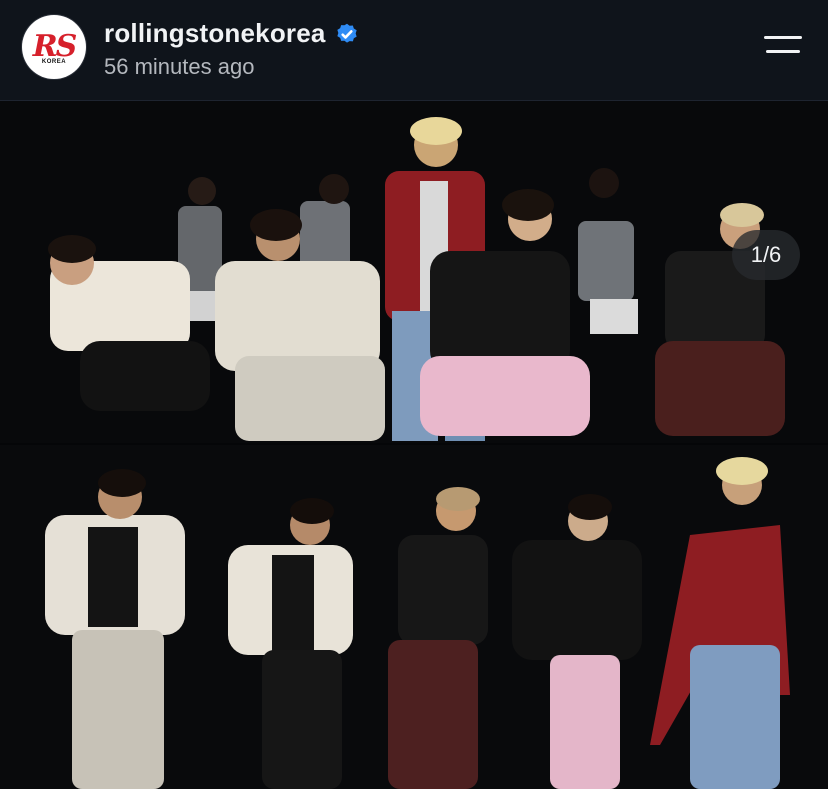 The height and width of the screenshot is (789, 828). I want to click on media-counter-badge: 1/6, so click(766, 255).